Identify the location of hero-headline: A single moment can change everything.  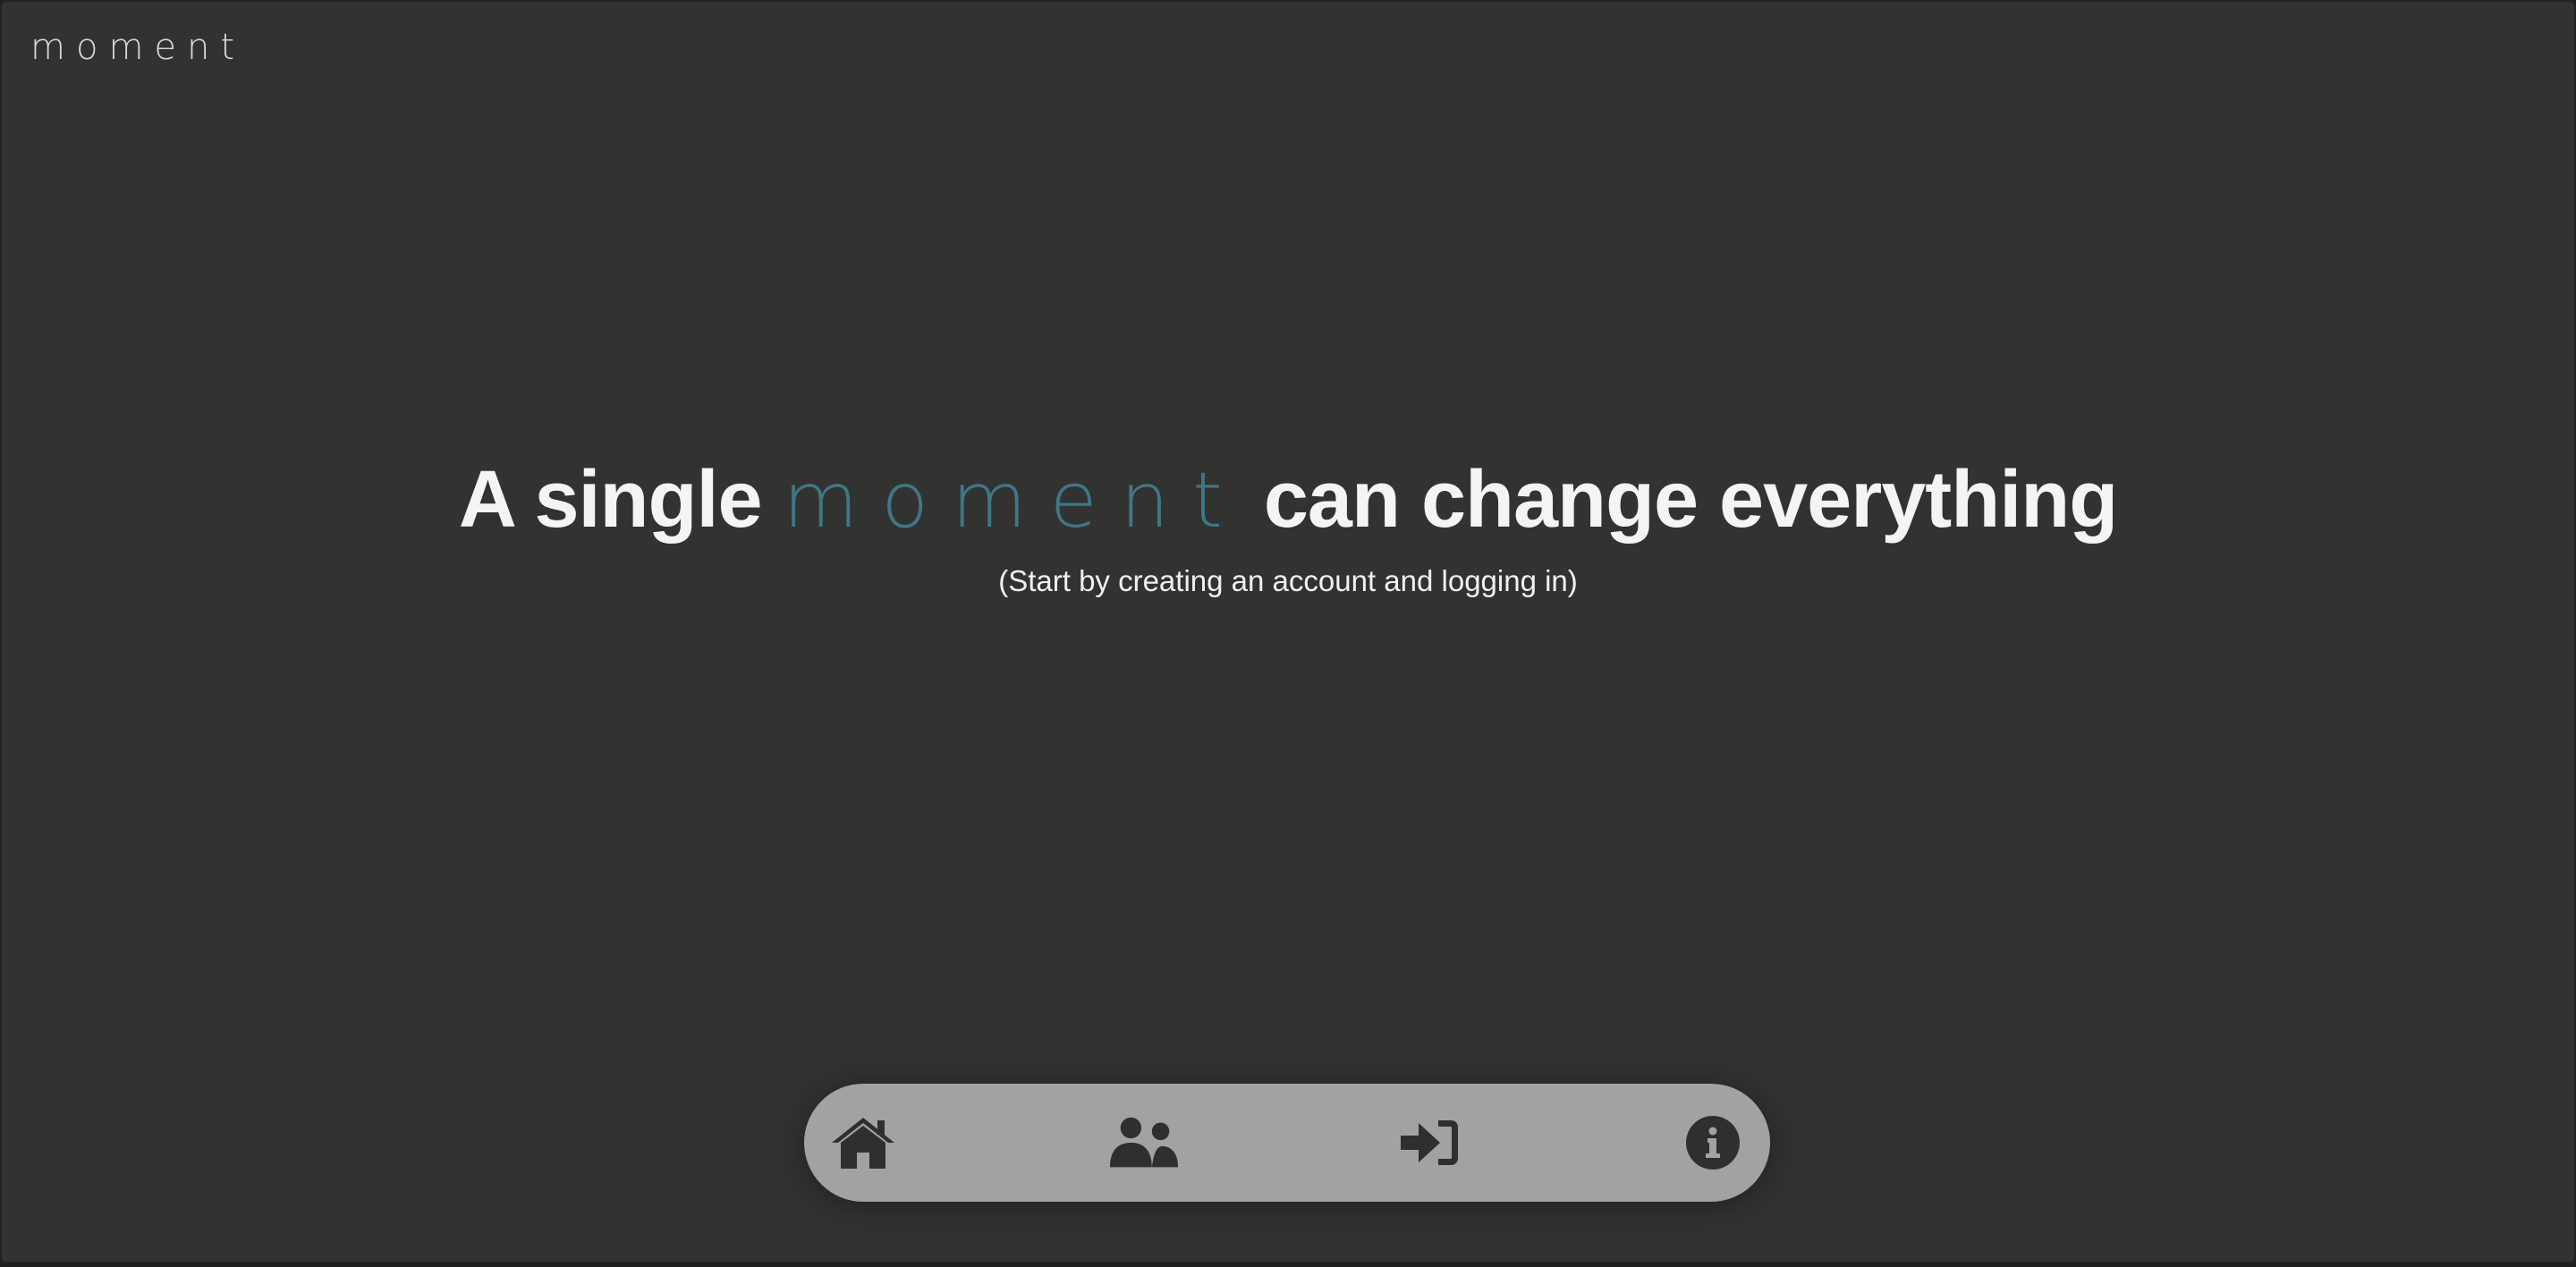
(1288, 500).